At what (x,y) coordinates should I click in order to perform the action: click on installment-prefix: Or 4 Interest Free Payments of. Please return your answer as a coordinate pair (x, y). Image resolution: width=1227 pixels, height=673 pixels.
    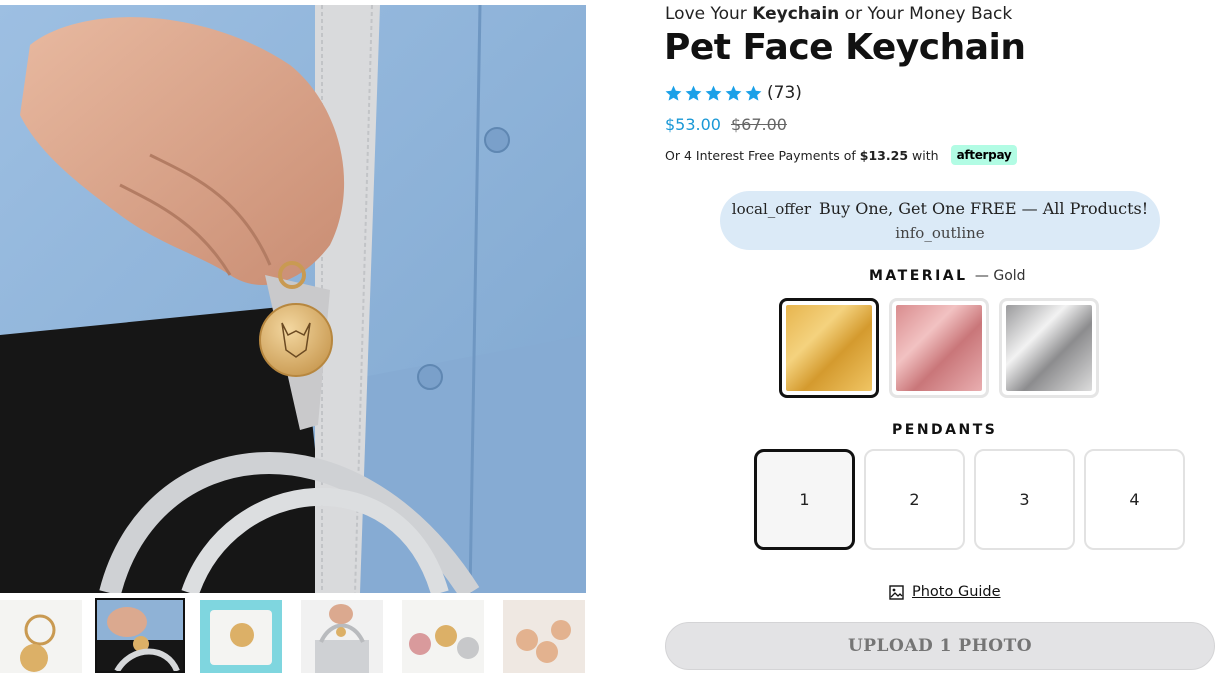
    Looking at the image, I should click on (760, 155).